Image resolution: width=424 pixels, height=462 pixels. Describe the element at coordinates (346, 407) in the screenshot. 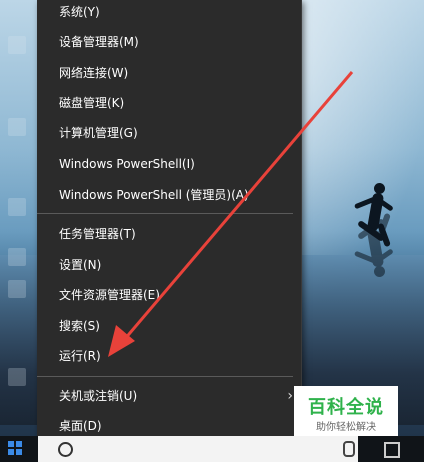

I see `watermark-title: 百科全说` at that location.